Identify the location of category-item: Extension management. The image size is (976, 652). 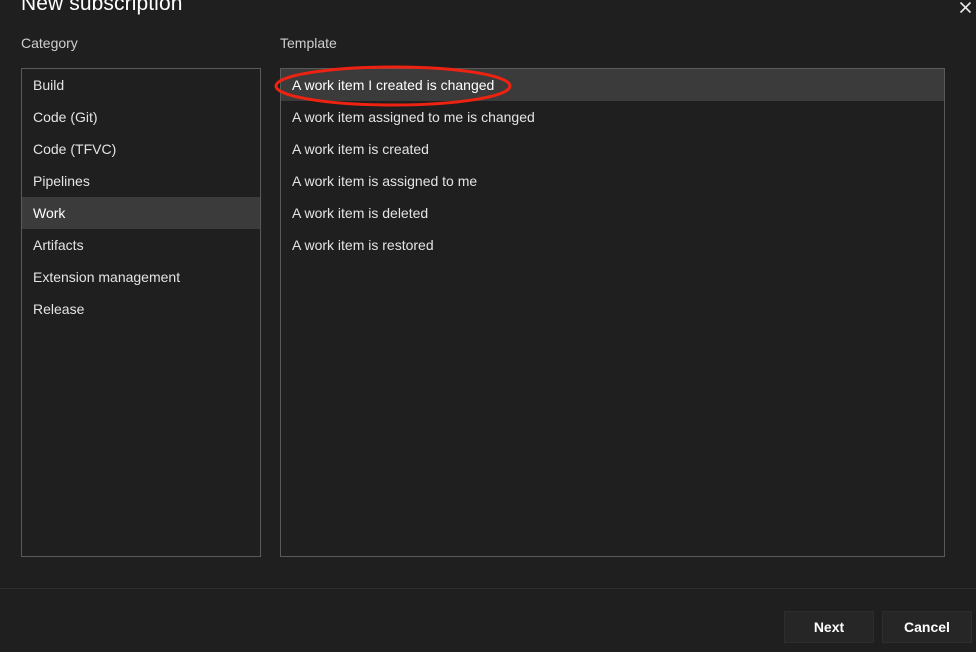
(141, 277).